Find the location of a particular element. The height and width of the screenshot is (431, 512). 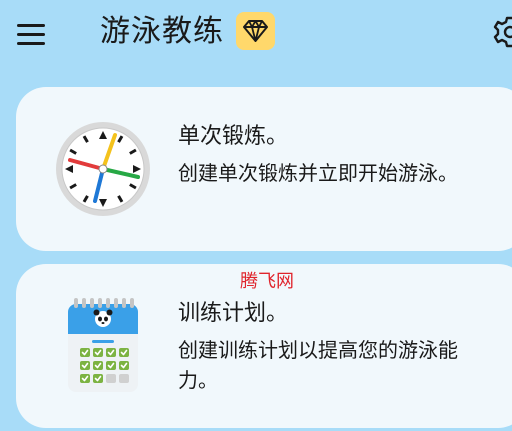

gear-icon is located at coordinates (502, 32).